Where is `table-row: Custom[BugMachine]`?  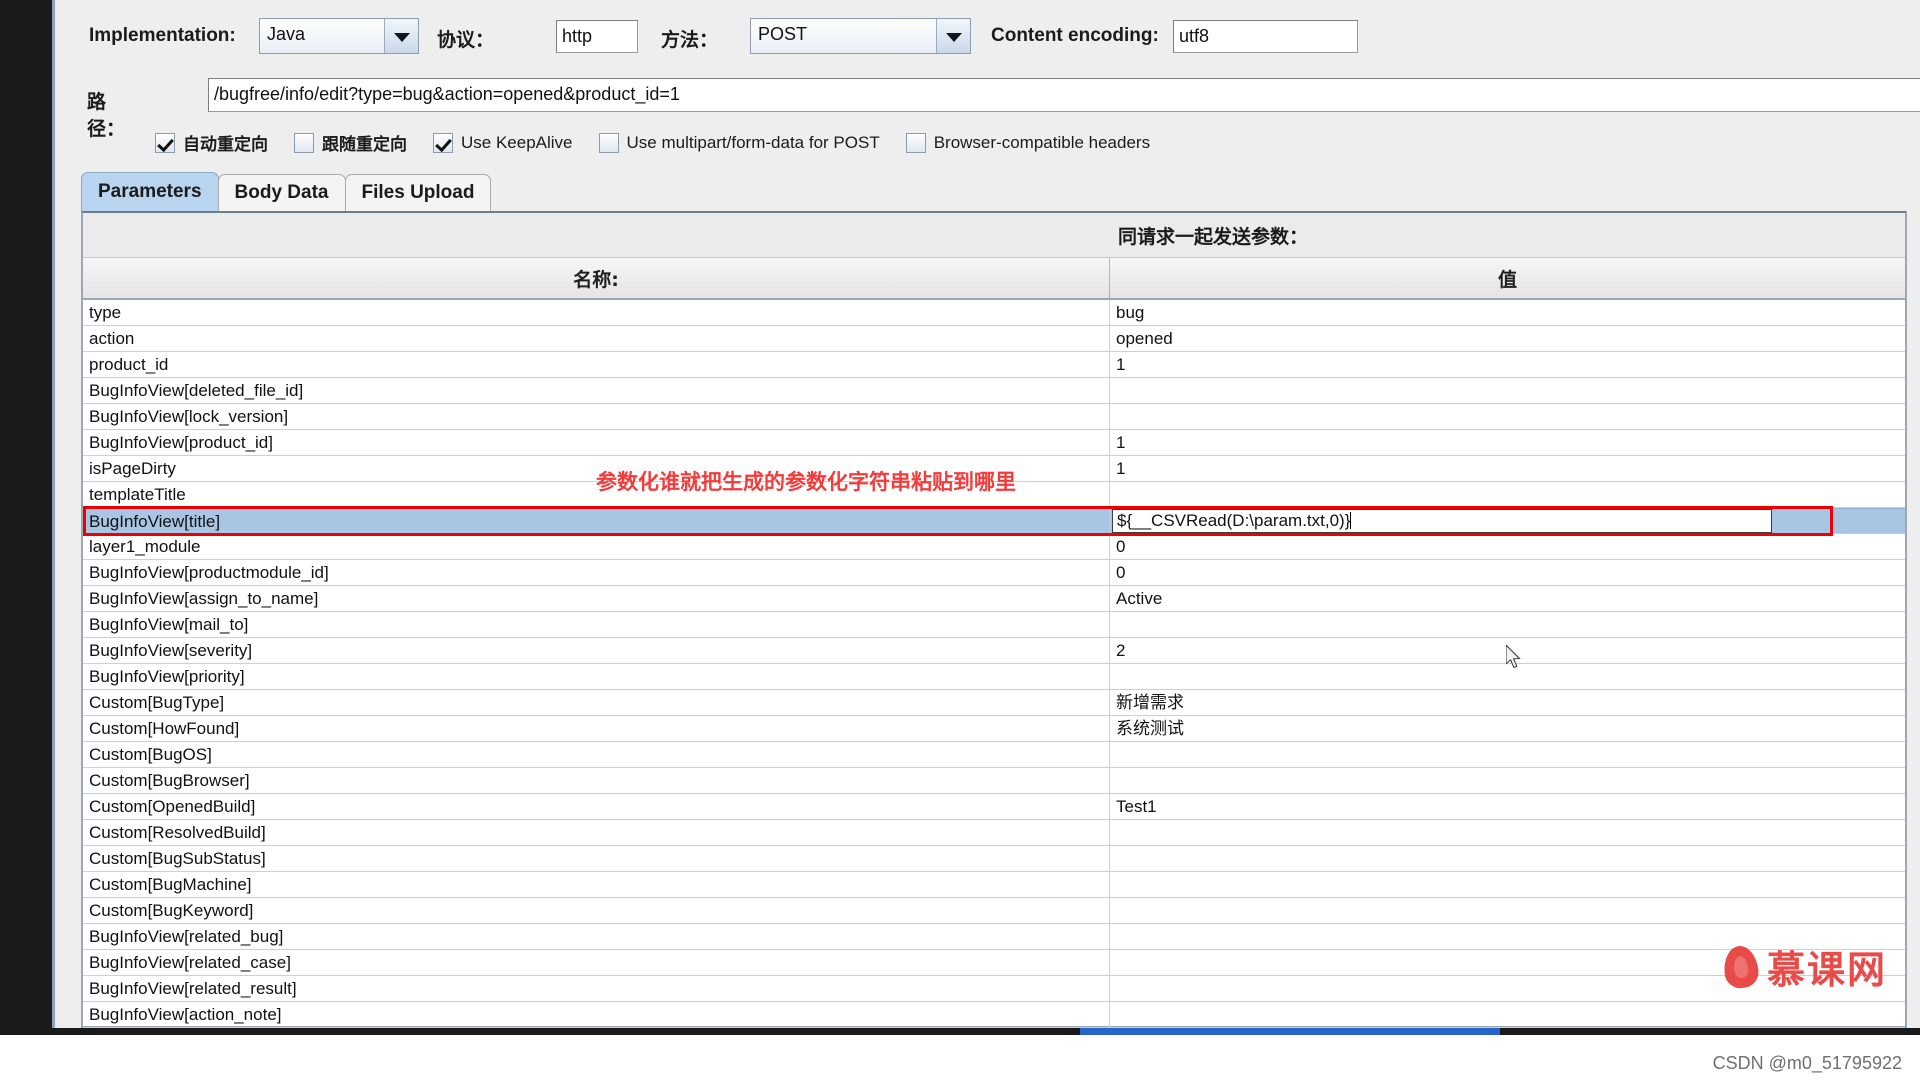 table-row: Custom[BugMachine] is located at coordinates (994, 885).